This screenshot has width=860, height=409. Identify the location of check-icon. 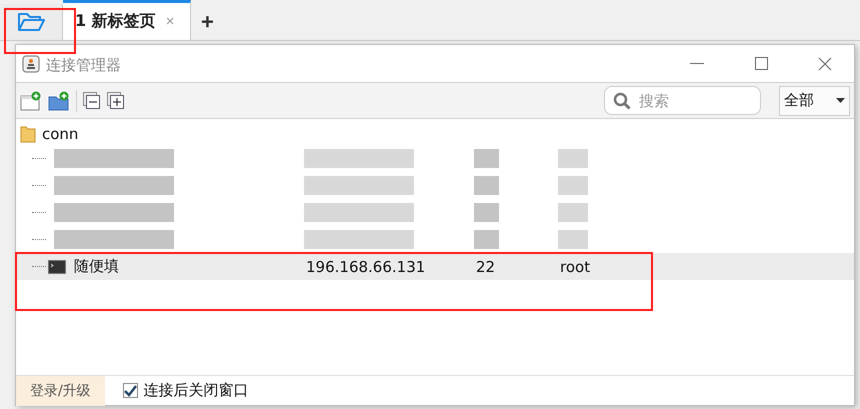
(130, 390).